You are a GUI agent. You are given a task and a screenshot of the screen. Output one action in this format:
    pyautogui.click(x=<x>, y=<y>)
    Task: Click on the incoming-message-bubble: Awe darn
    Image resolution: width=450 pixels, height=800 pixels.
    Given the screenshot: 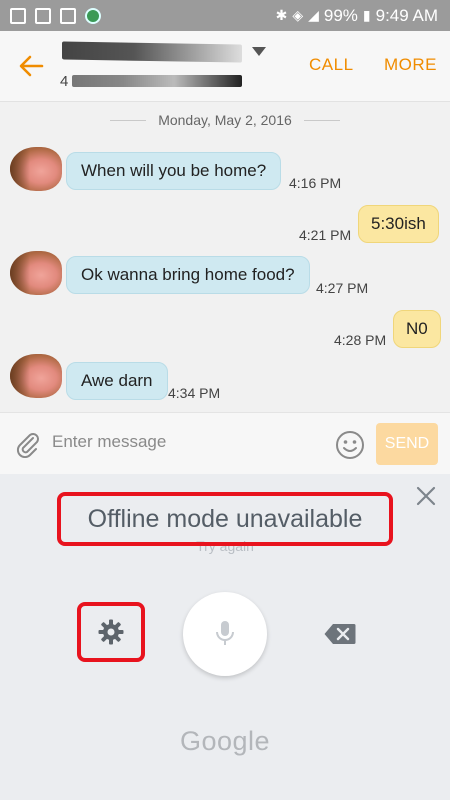 What is the action you would take?
    pyautogui.click(x=117, y=381)
    